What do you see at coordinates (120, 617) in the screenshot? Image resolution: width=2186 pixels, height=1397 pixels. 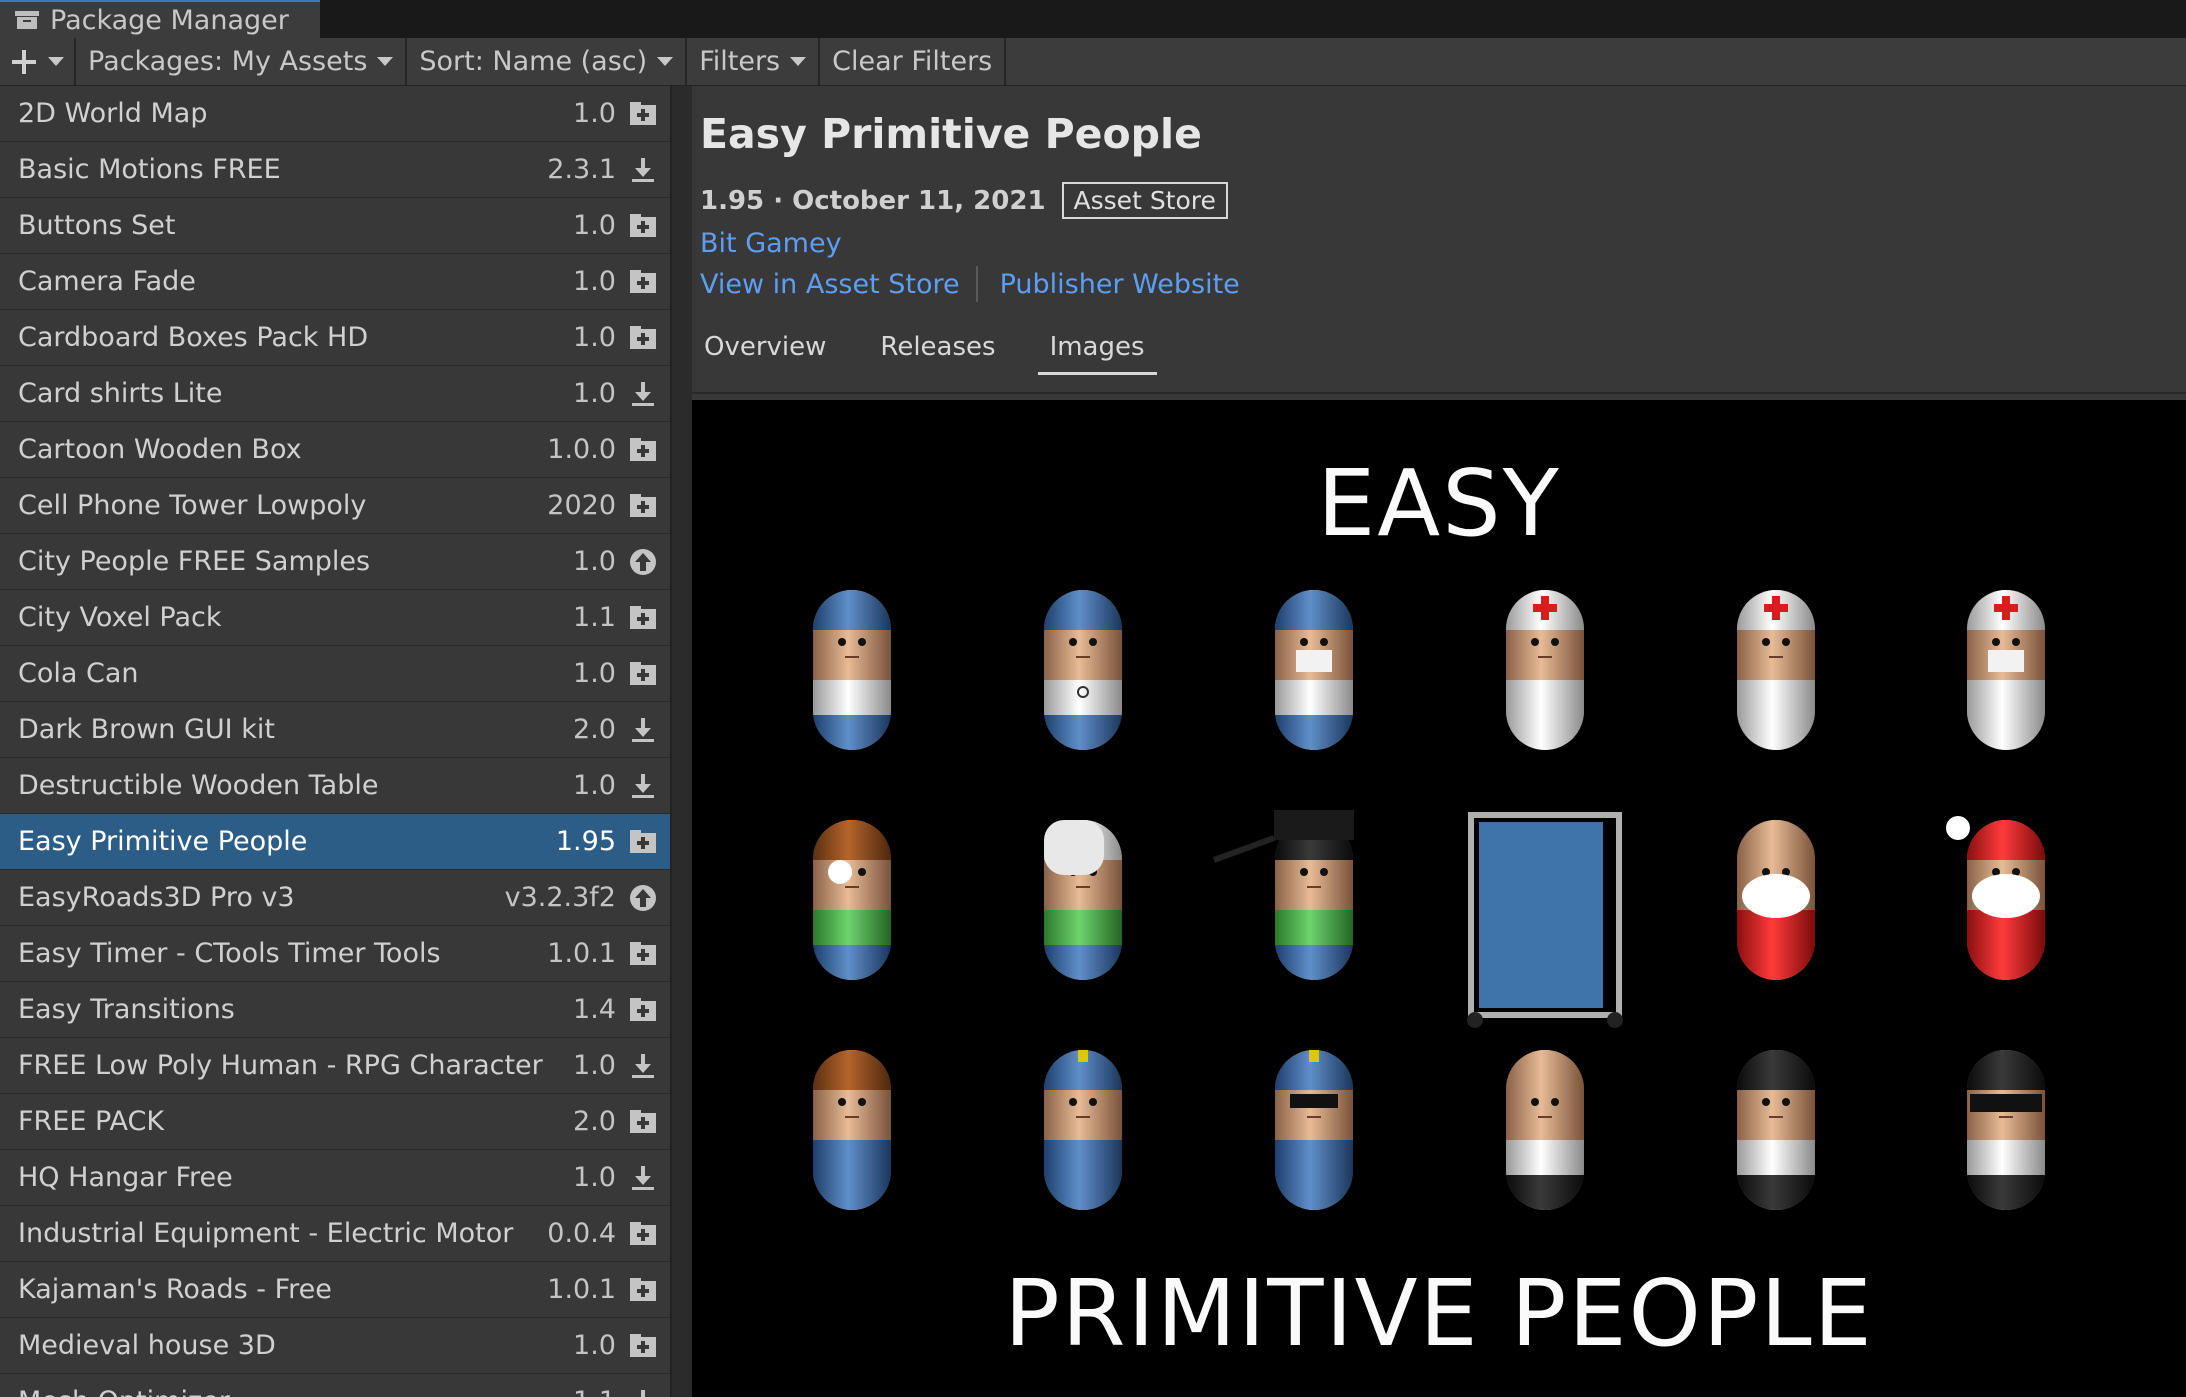 I see `package-name: City Voxel Pack` at bounding box center [120, 617].